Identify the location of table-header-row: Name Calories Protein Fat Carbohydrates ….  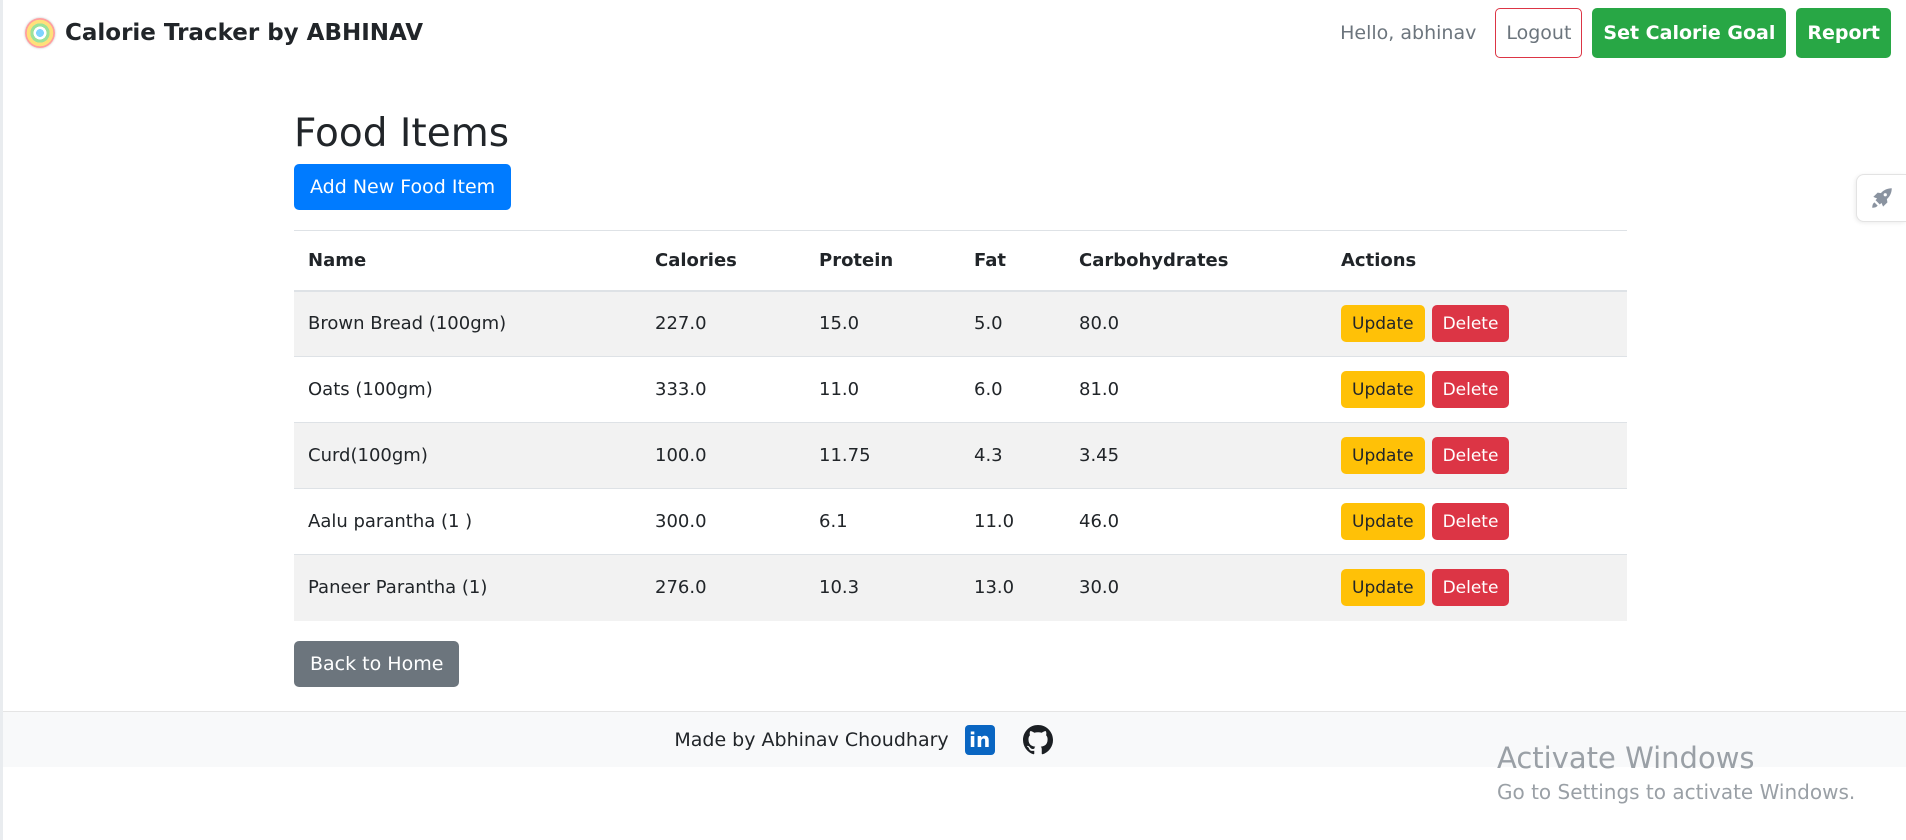
(960, 261).